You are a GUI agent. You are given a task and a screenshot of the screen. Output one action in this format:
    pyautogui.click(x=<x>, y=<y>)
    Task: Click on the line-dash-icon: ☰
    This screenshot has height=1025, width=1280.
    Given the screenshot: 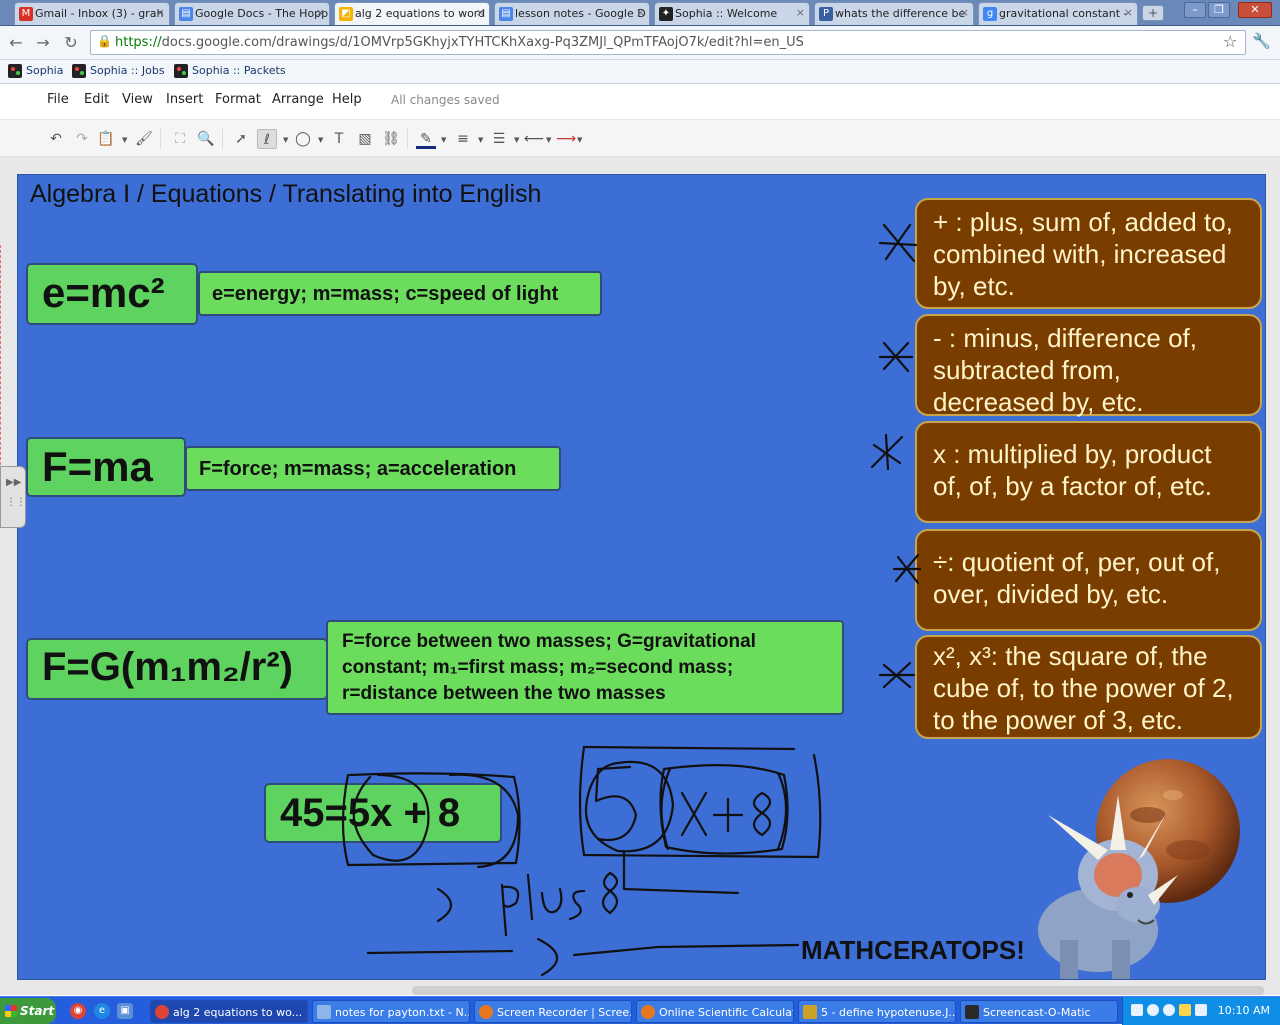 What is the action you would take?
    pyautogui.click(x=499, y=139)
    